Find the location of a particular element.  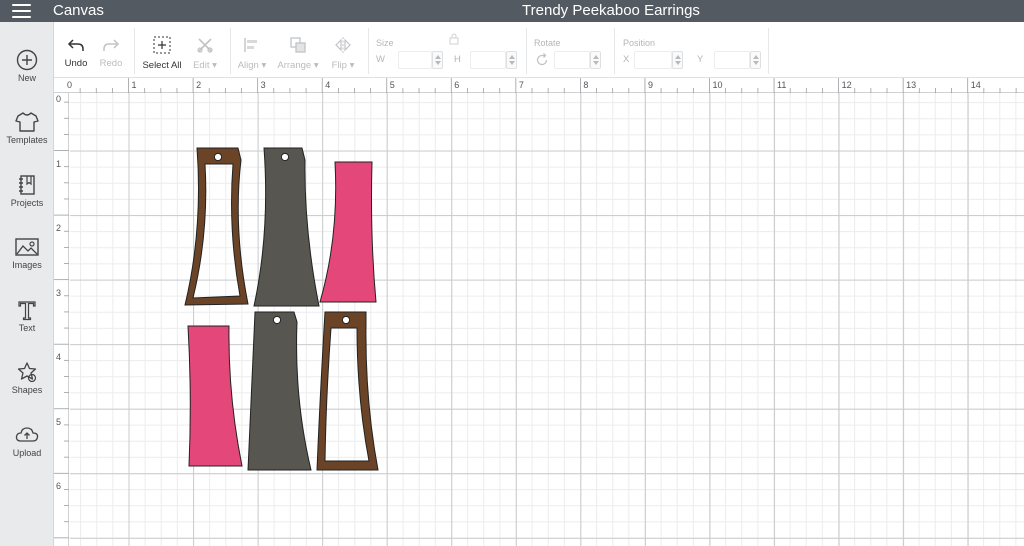

flip-icon is located at coordinates (343, 45).